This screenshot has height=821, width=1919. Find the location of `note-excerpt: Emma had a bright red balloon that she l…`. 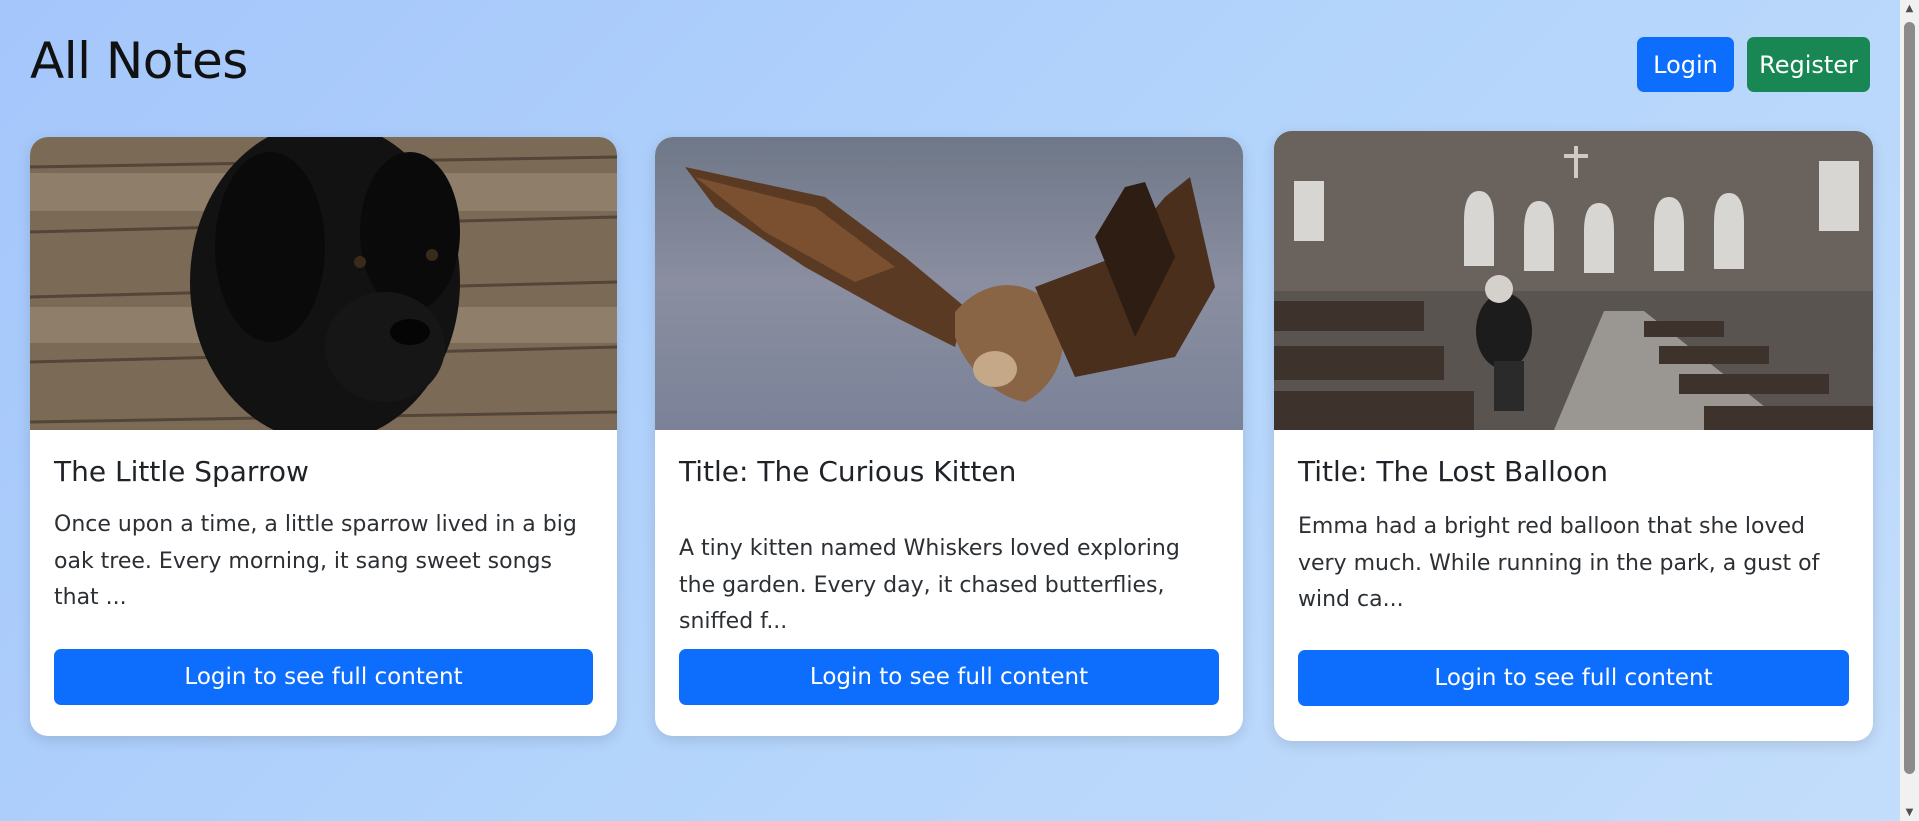

note-excerpt: Emma had a bright red balloon that she l… is located at coordinates (1559, 563).